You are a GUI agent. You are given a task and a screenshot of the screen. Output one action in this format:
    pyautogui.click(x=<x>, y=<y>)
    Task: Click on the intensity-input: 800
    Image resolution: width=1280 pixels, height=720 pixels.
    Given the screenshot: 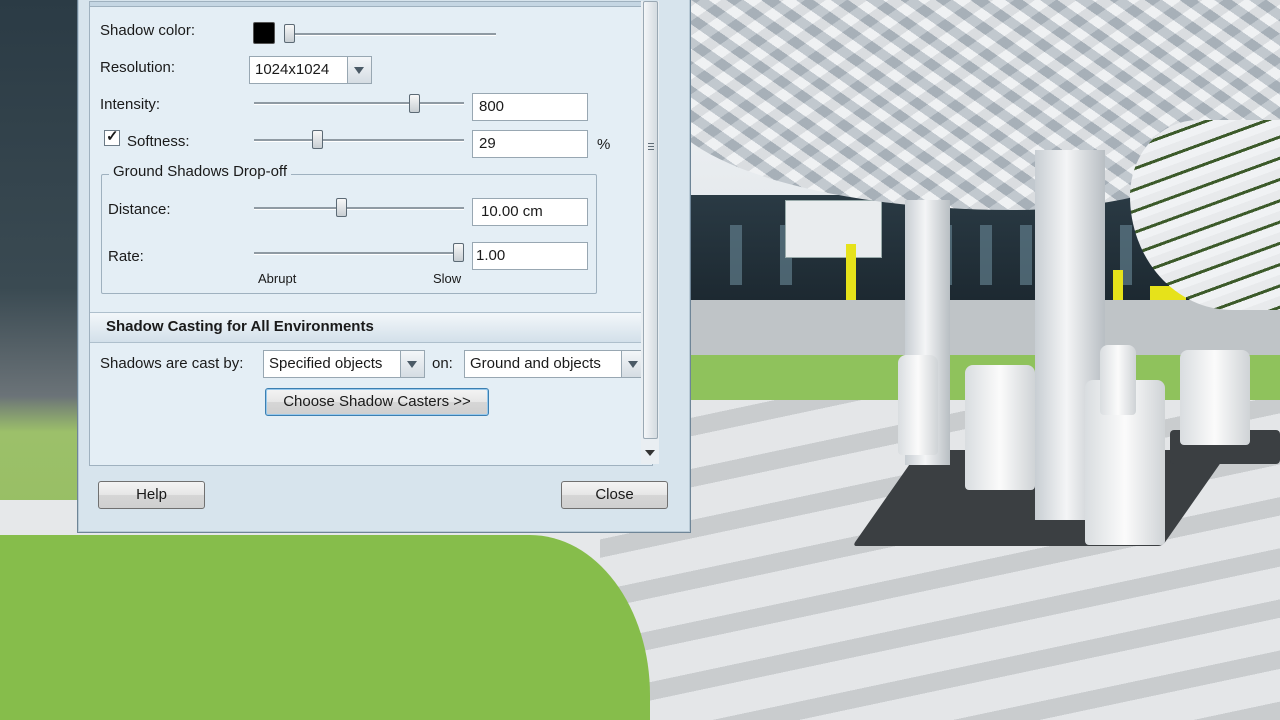 What is the action you would take?
    pyautogui.click(x=530, y=107)
    